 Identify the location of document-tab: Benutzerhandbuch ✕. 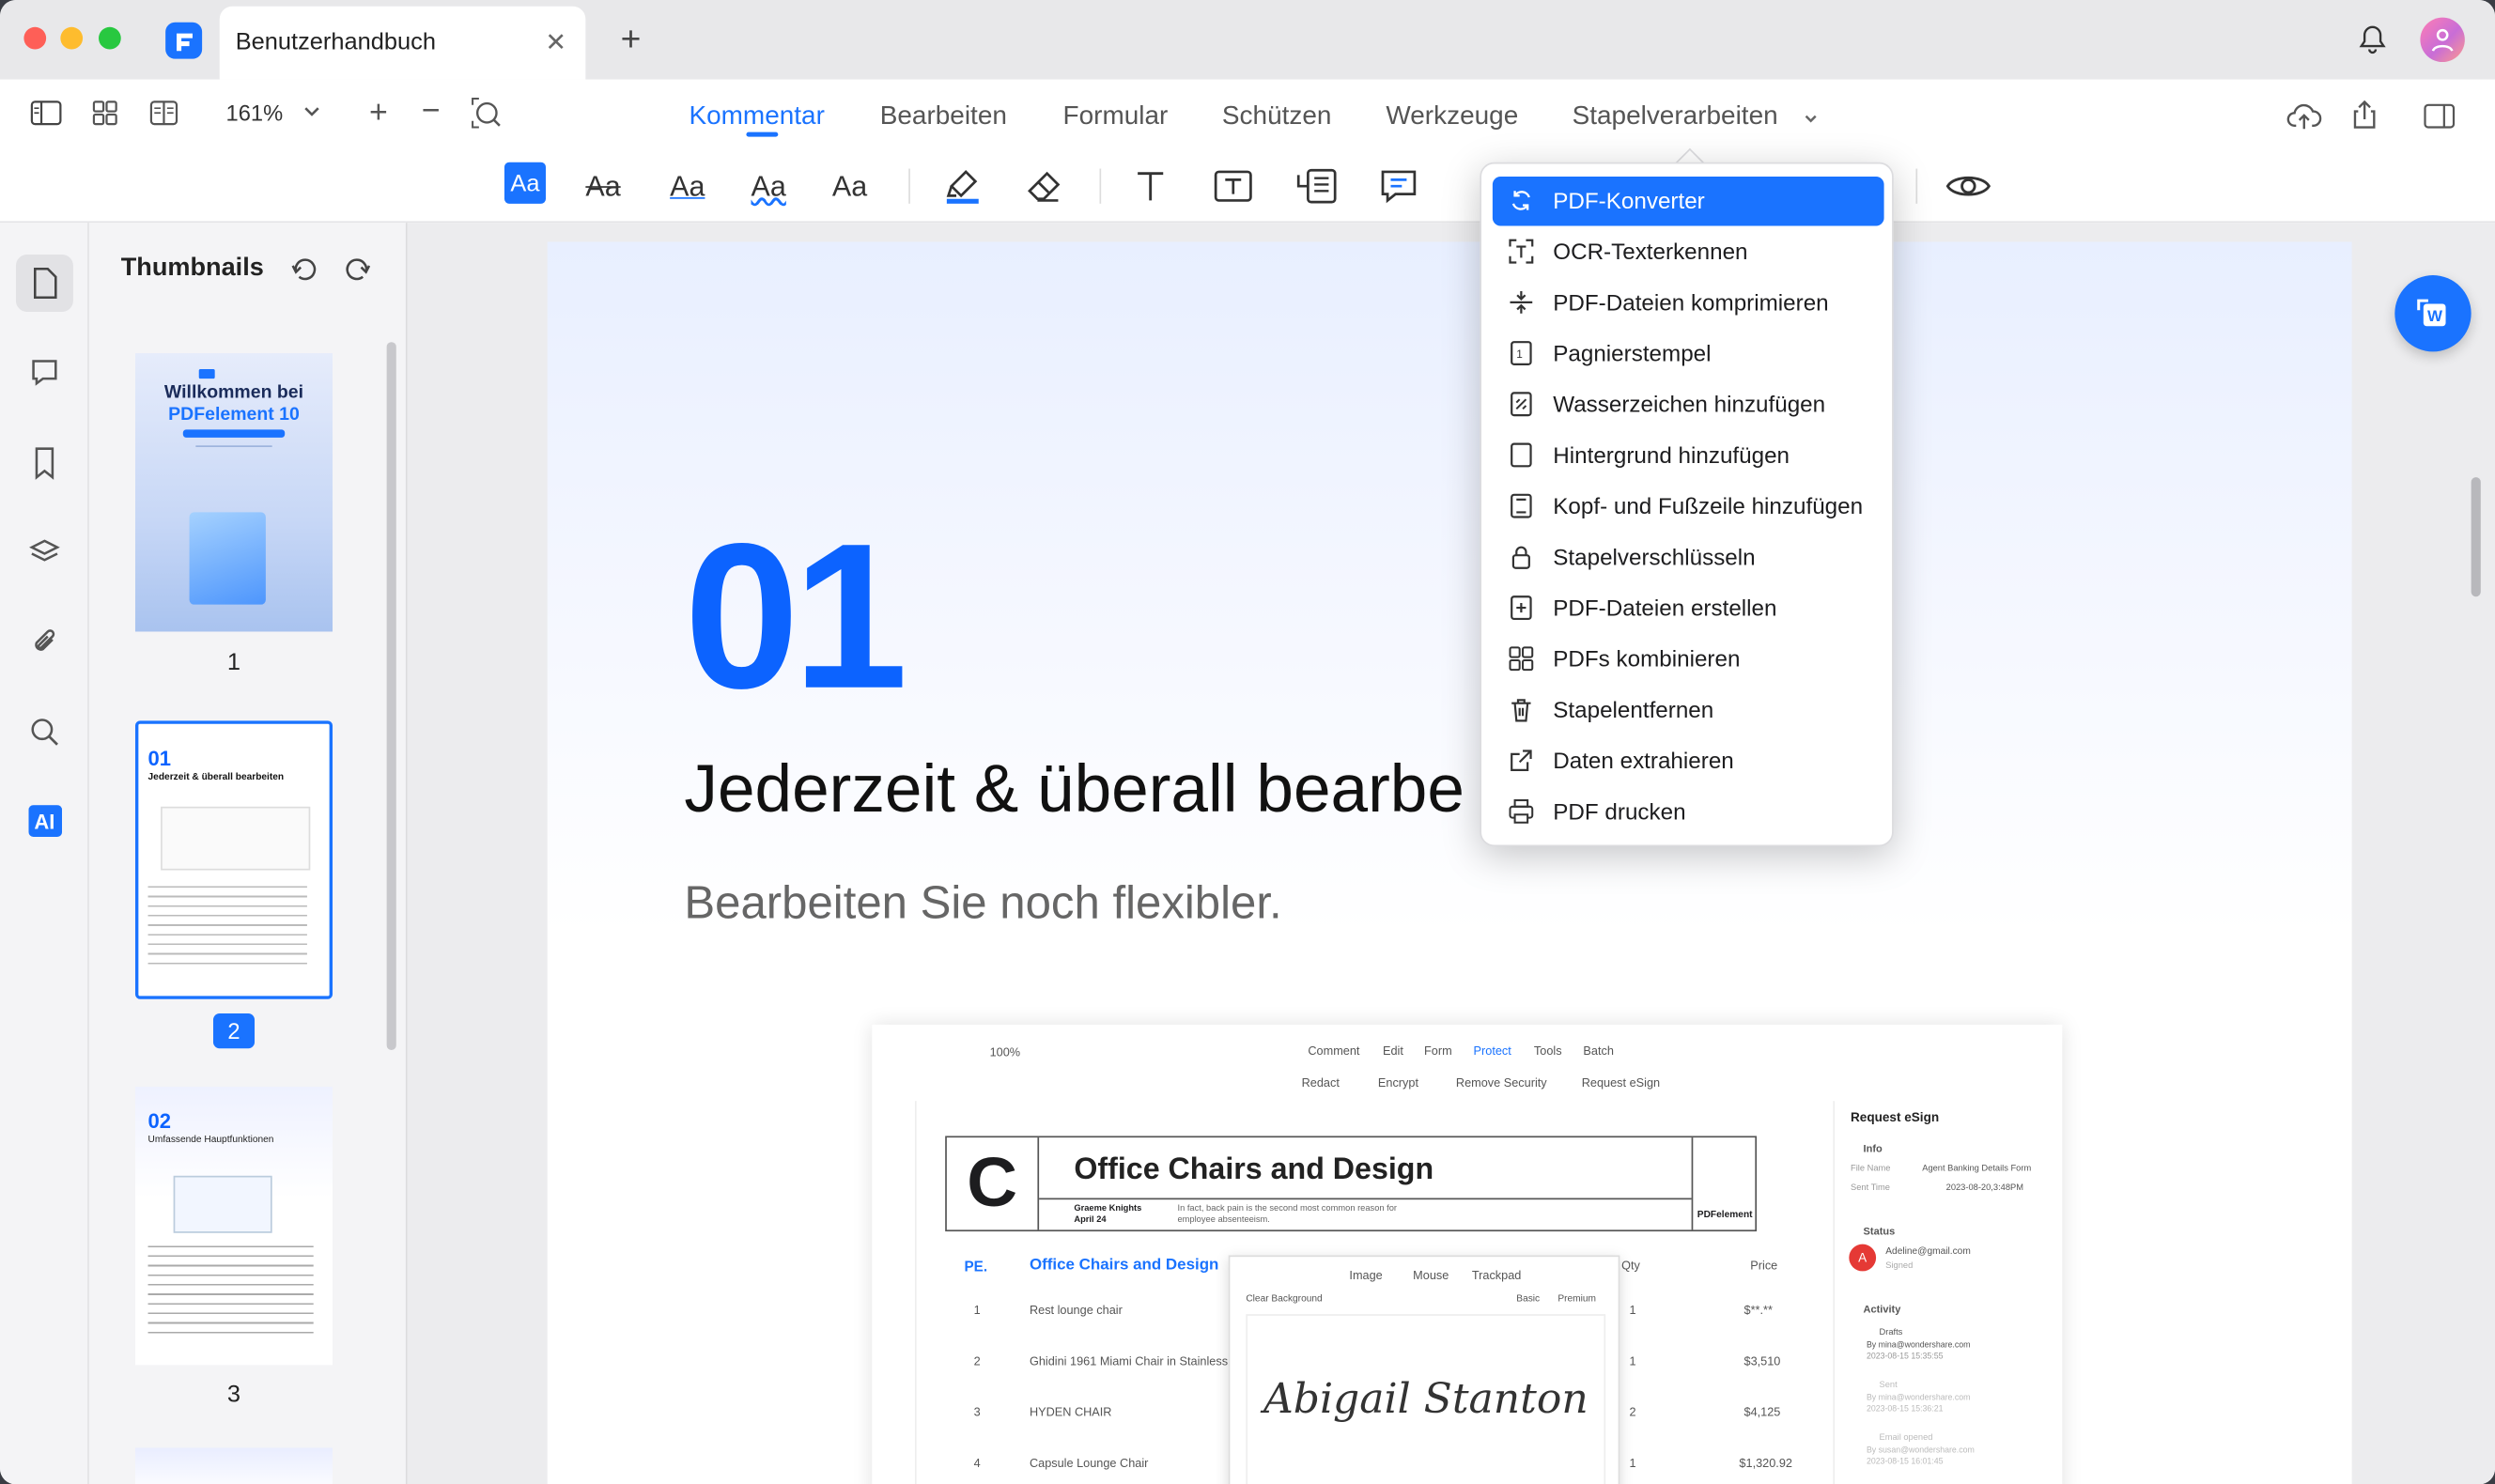
(402, 43).